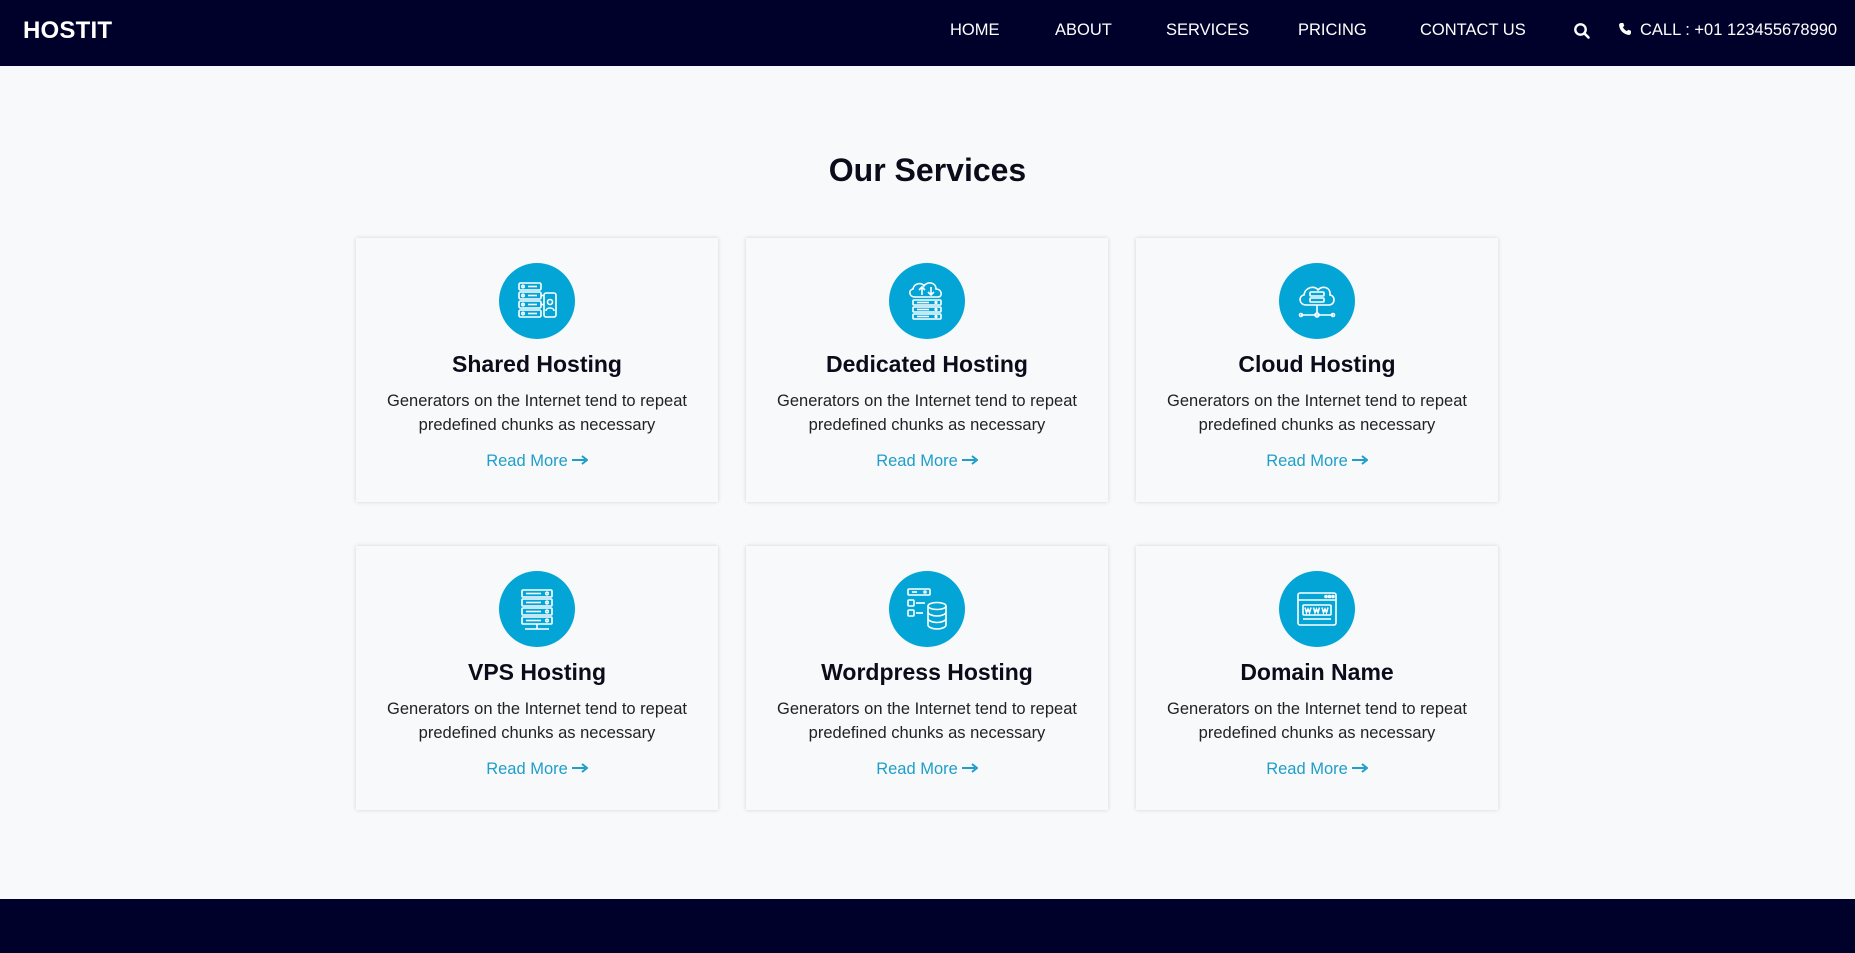  What do you see at coordinates (537, 364) in the screenshot?
I see `card-title: Shared Hosting` at bounding box center [537, 364].